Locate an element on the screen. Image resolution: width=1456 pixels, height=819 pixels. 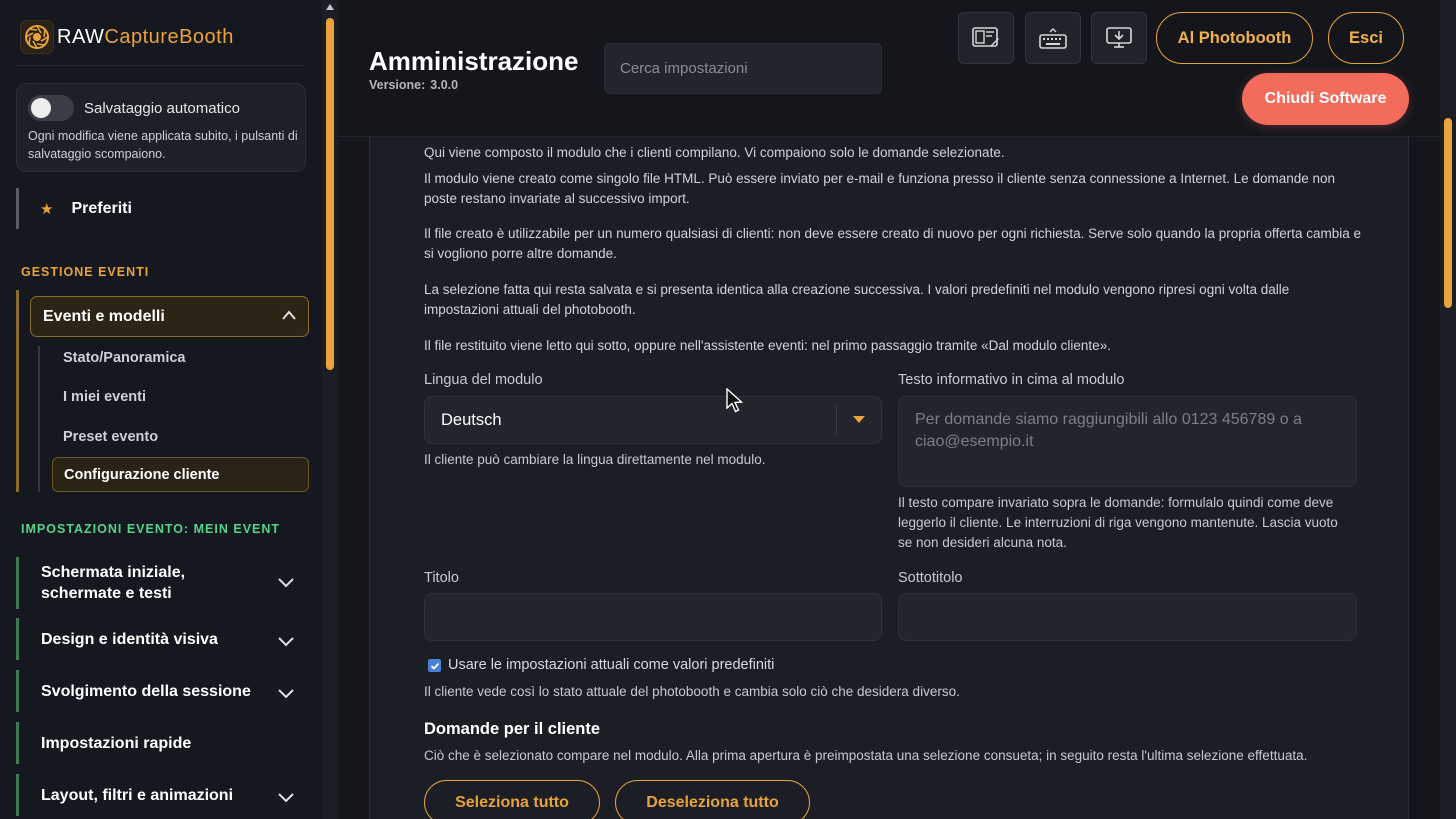
star-icon: ★ is located at coordinates (47, 209).